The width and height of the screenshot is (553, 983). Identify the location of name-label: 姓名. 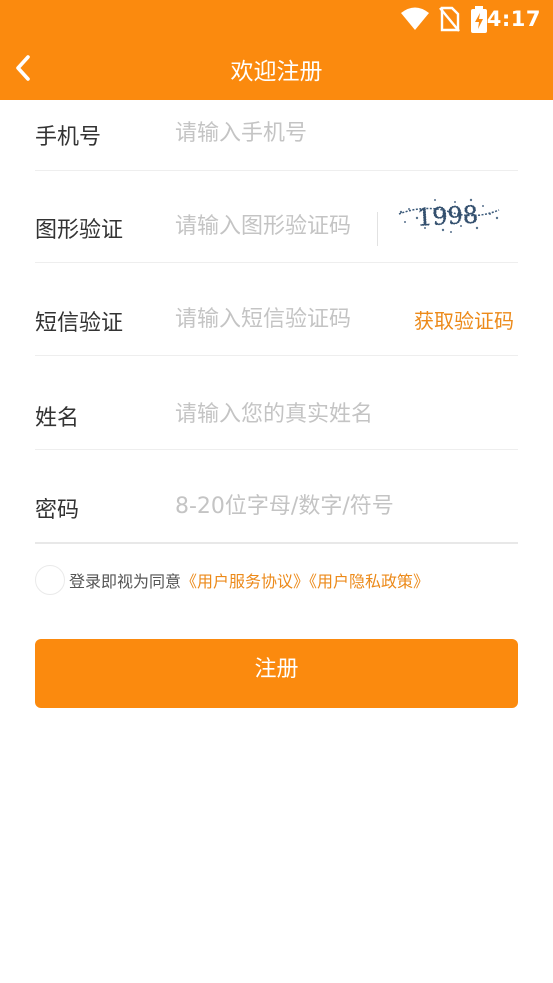
(57, 418).